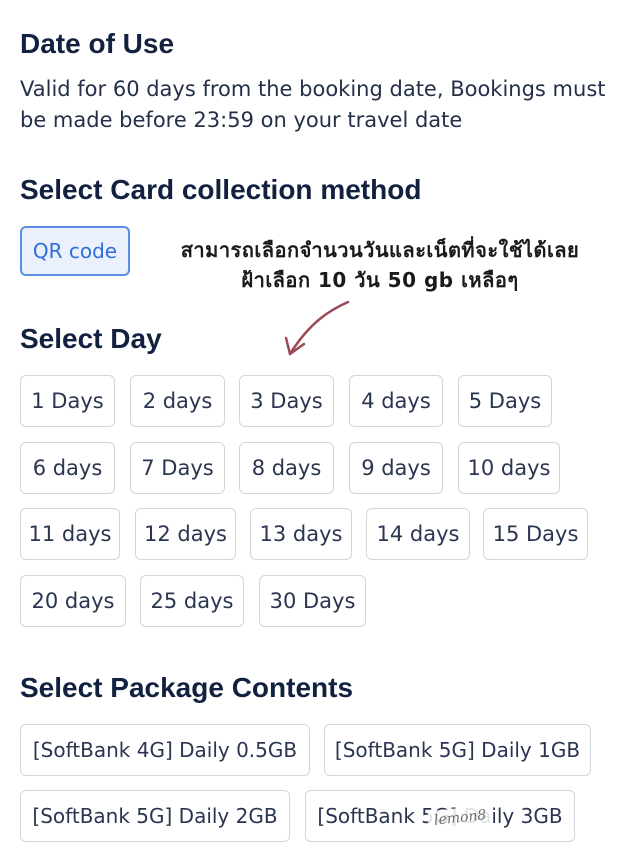  What do you see at coordinates (177, 401) in the screenshot?
I see `day-option: 2 days` at bounding box center [177, 401].